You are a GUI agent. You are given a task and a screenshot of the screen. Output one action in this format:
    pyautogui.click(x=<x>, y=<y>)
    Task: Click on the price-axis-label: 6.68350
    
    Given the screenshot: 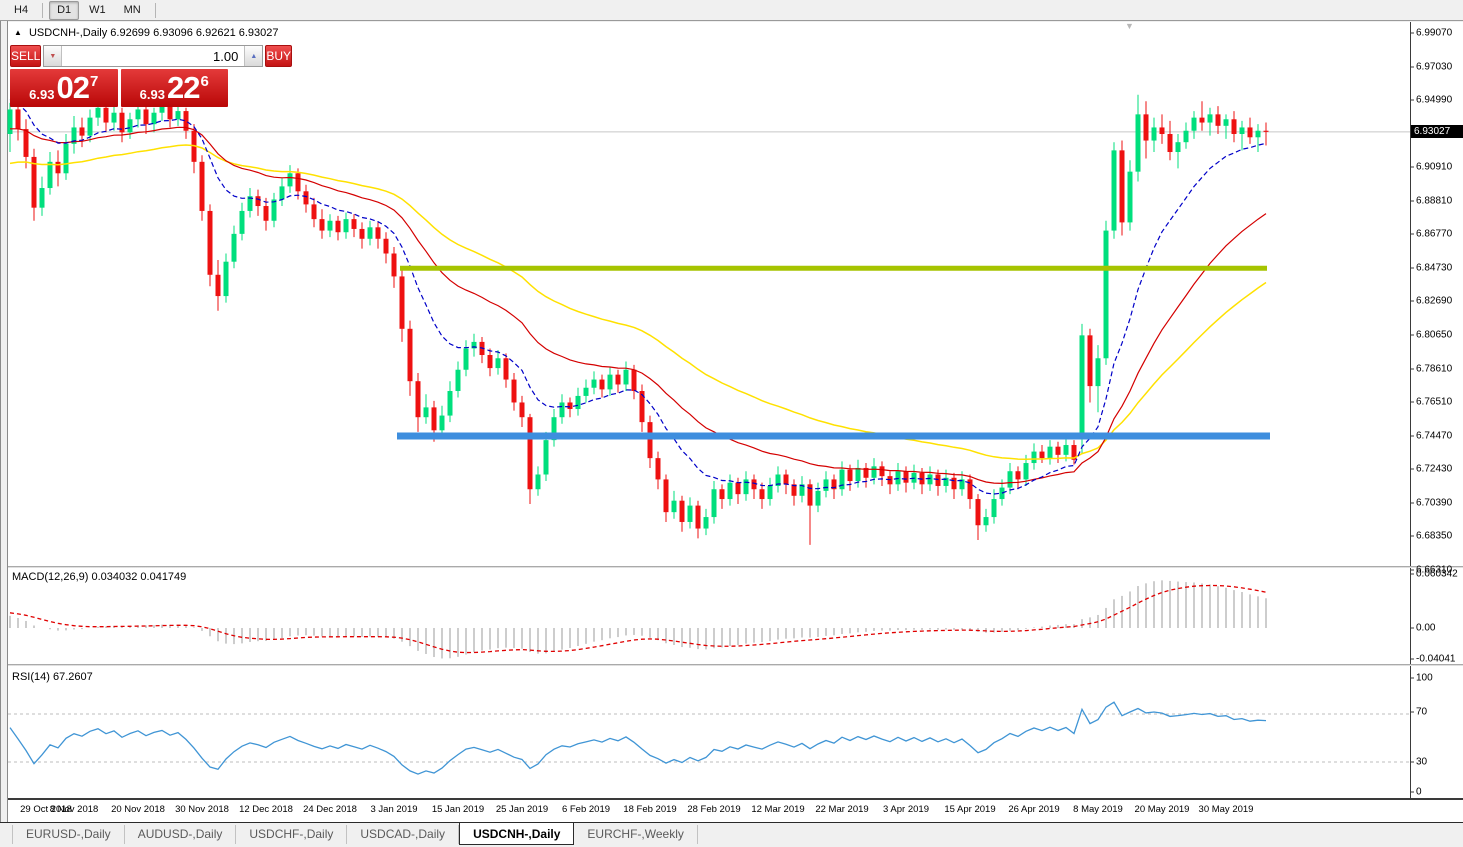 What is the action you would take?
    pyautogui.click(x=1434, y=536)
    